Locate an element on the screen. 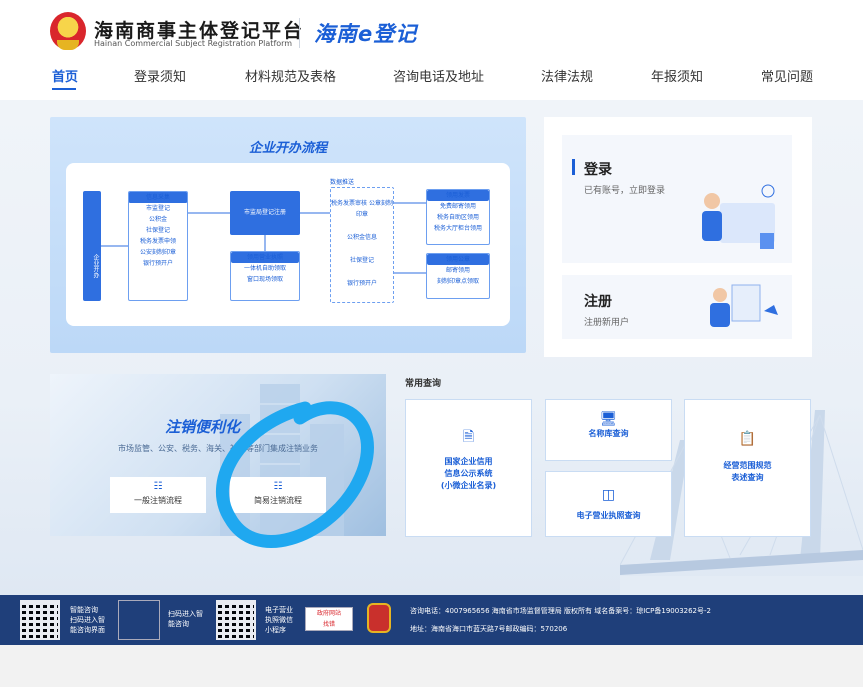 The width and height of the screenshot is (863, 687). qr3-caption-line: 小程序 is located at coordinates (275, 630).